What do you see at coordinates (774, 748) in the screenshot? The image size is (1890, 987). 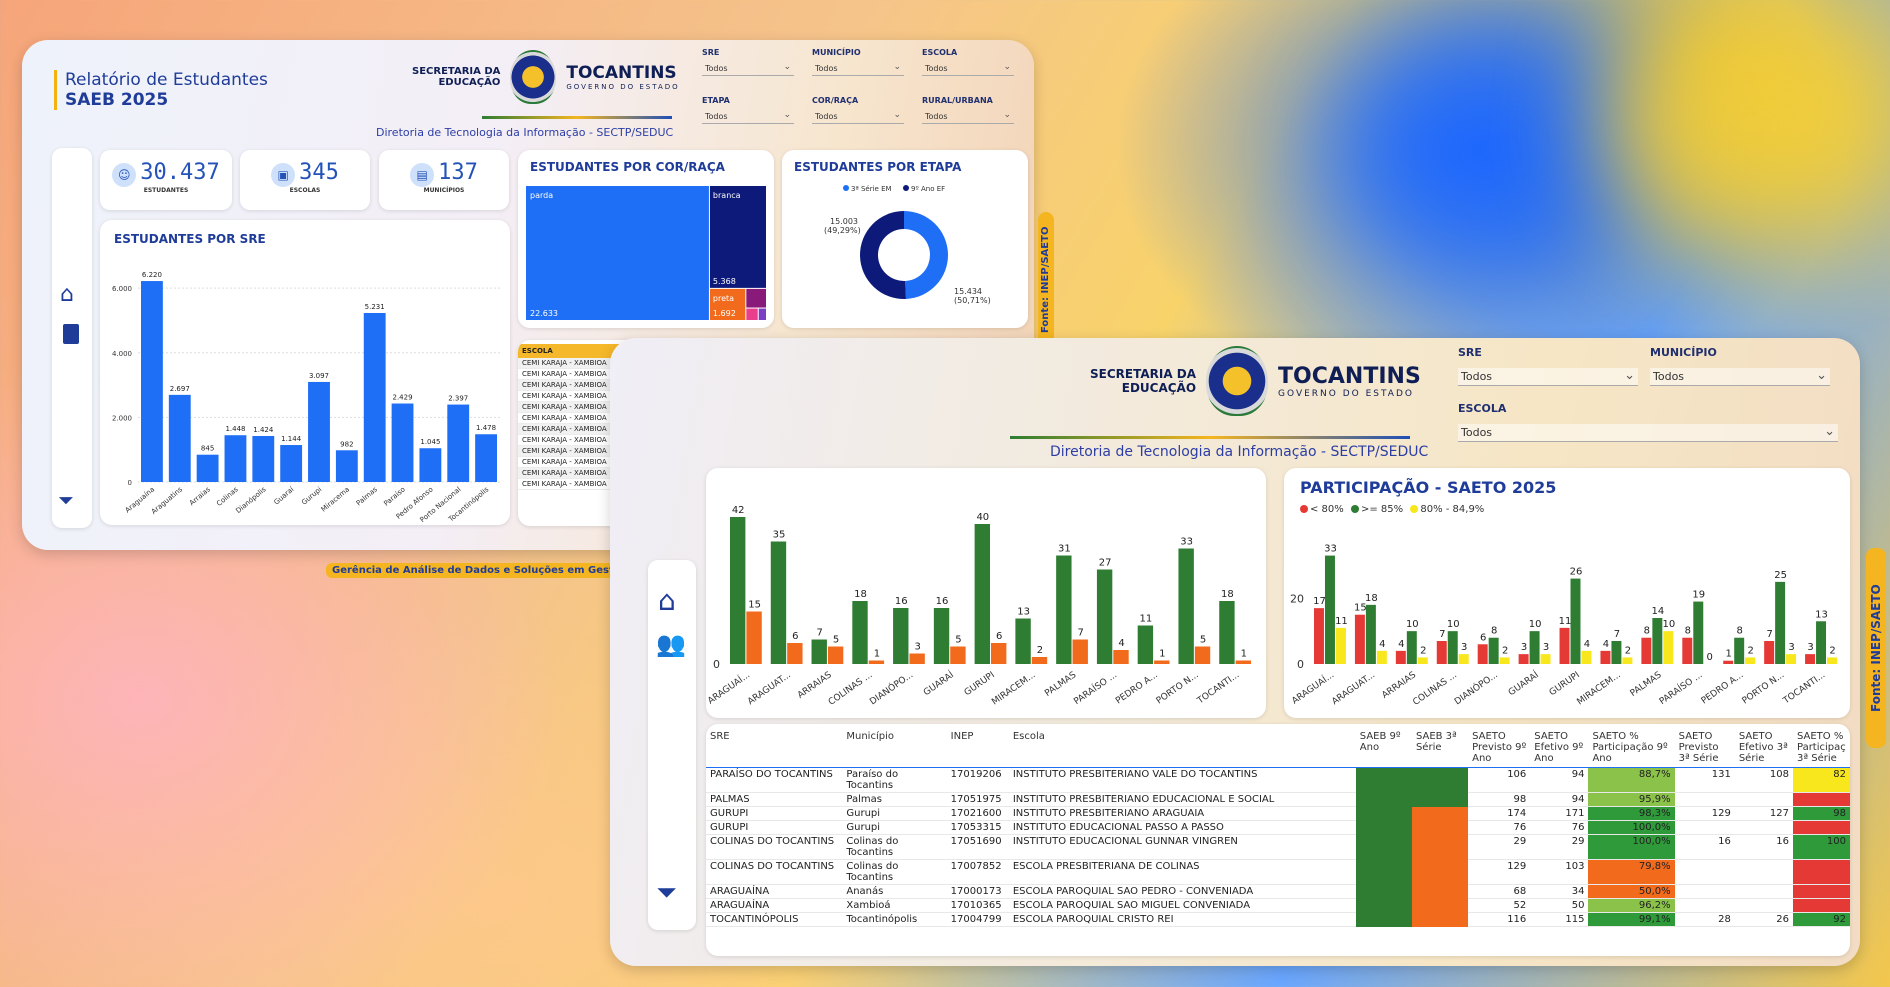 I see `column-header: SRE` at bounding box center [774, 748].